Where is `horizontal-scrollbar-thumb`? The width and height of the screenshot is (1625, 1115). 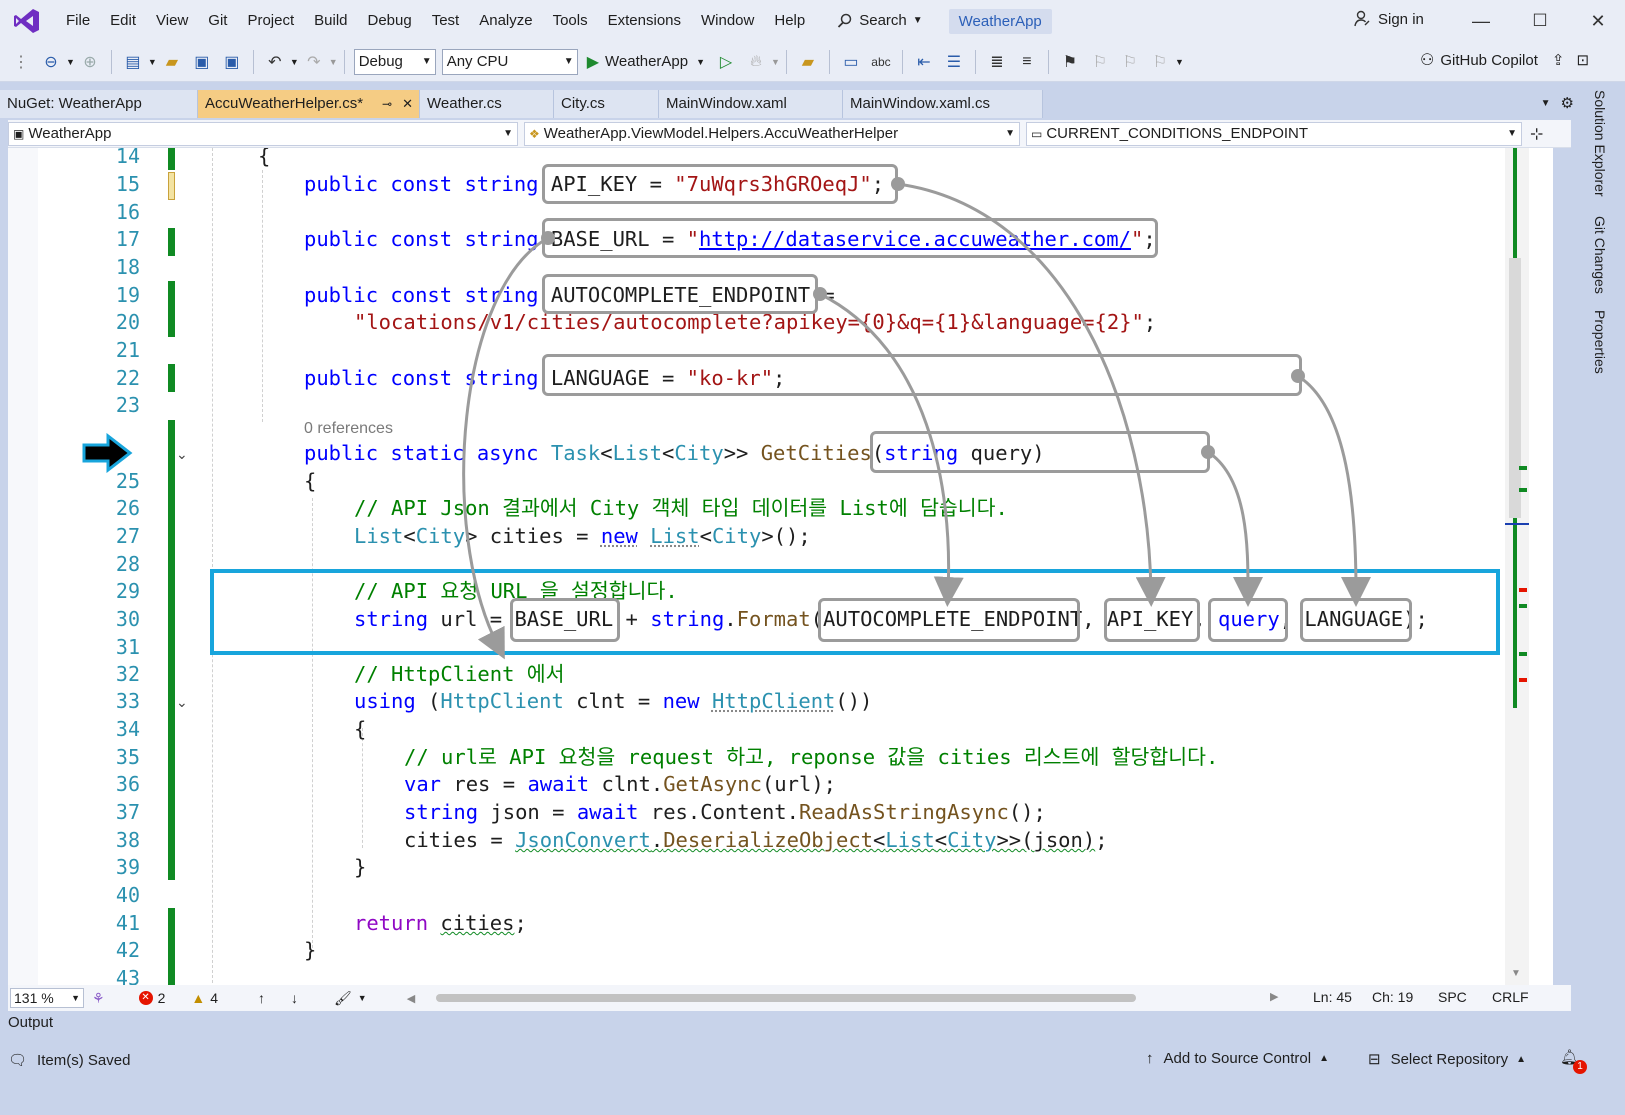
horizontal-scrollbar-thumb is located at coordinates (786, 998).